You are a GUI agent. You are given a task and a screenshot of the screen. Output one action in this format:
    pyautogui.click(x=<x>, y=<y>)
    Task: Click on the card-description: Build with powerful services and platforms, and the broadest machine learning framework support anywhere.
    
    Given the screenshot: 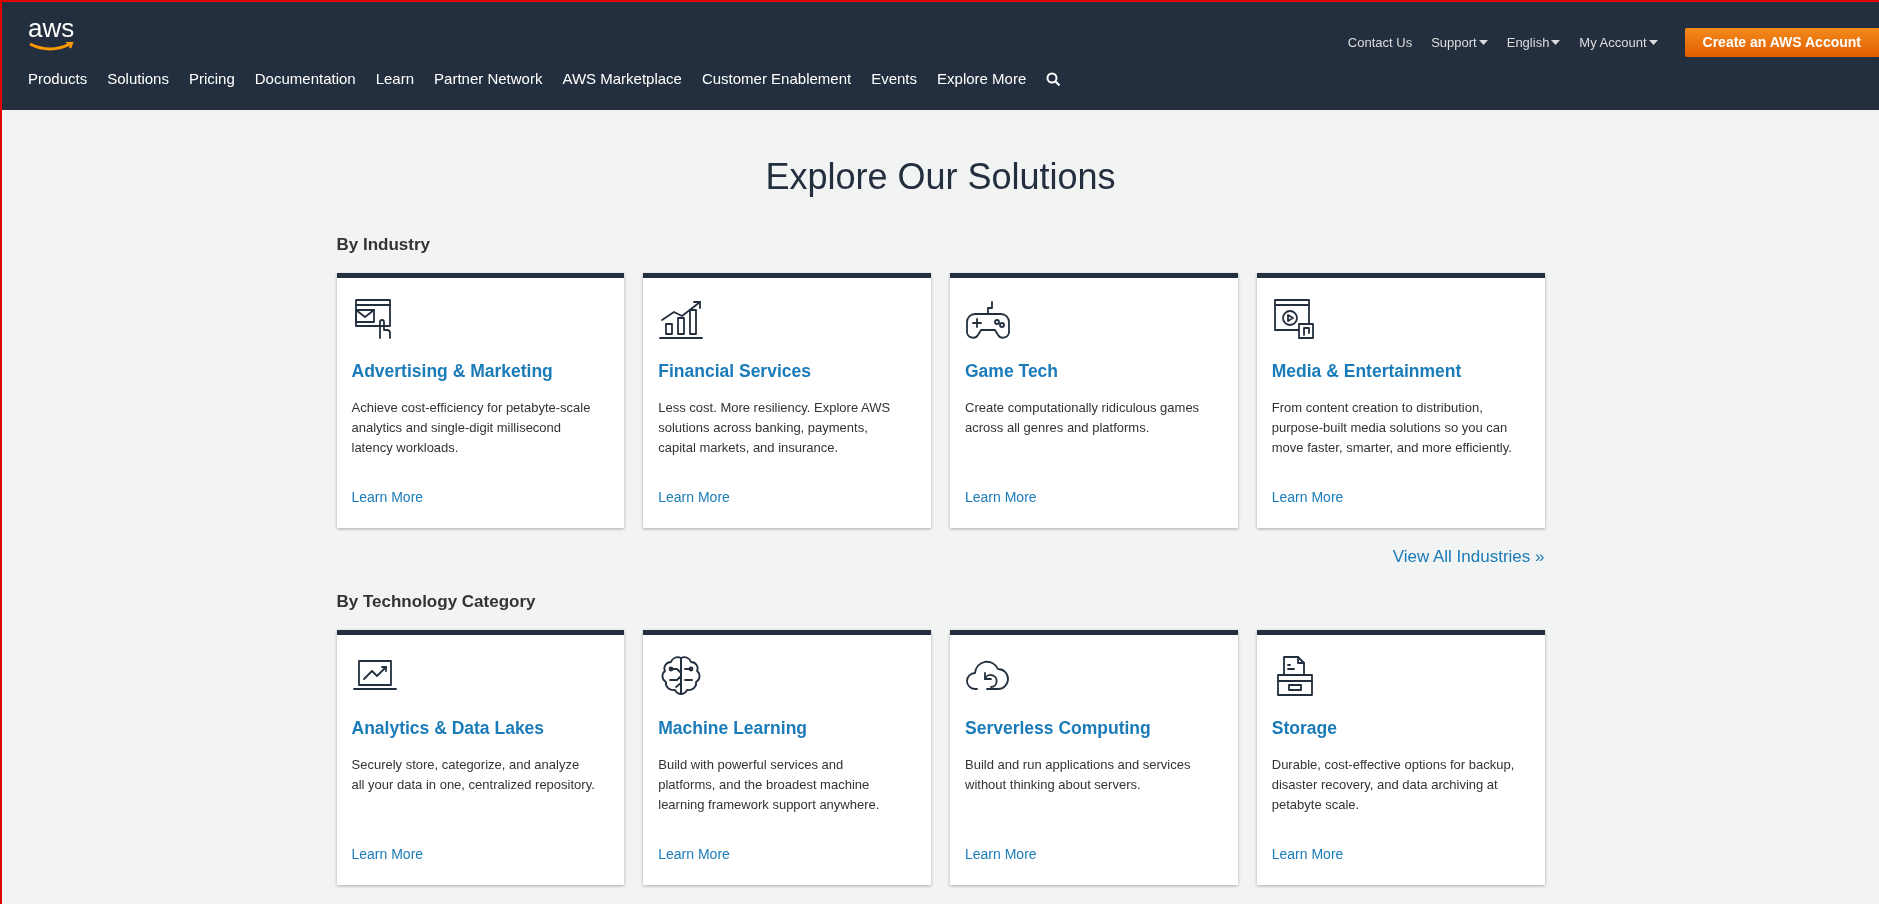 What is the action you would take?
    pyautogui.click(x=769, y=784)
    